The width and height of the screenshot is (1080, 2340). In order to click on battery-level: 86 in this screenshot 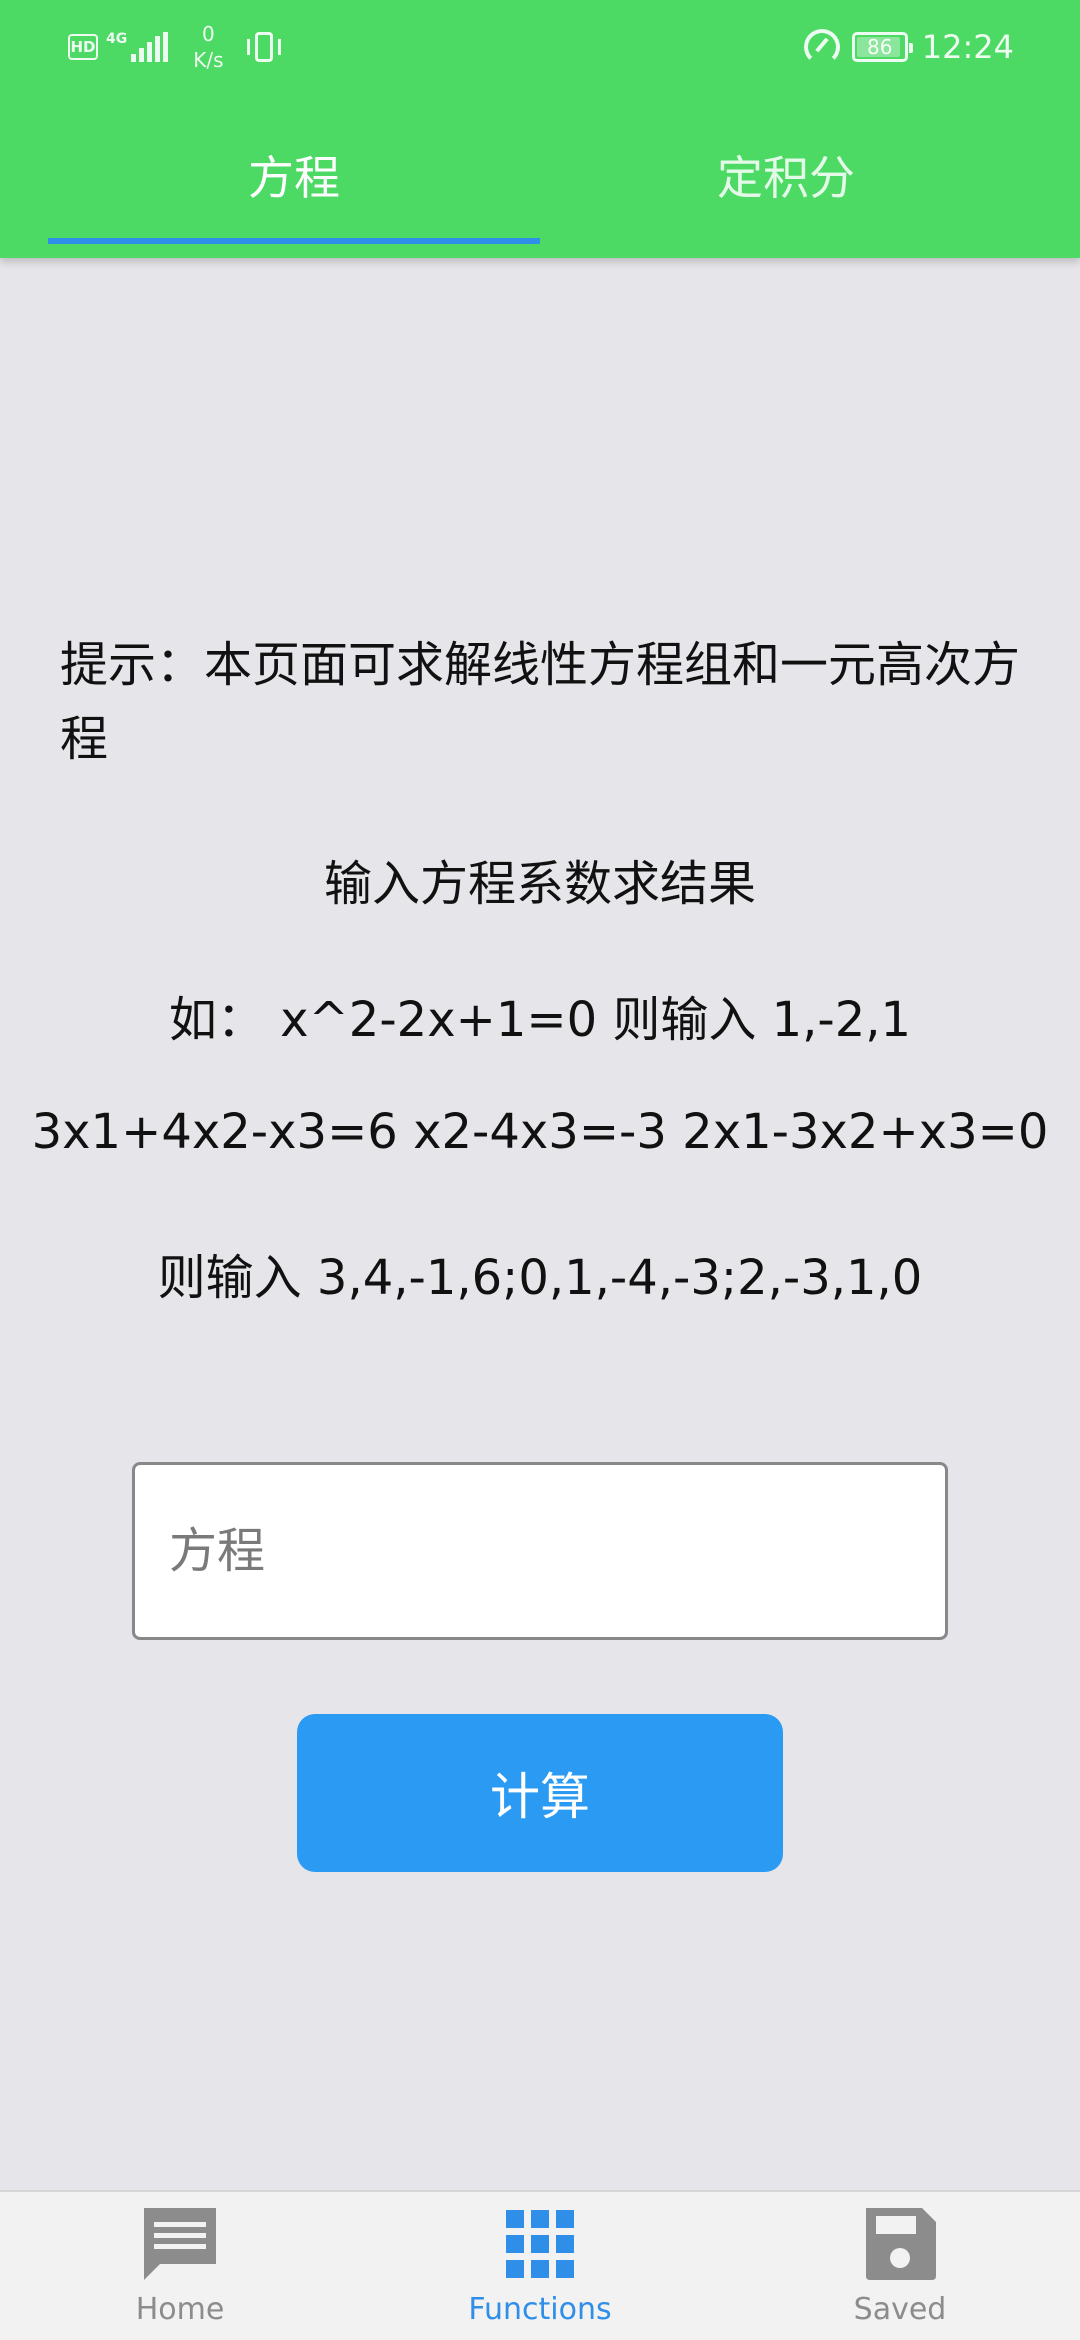, I will do `click(880, 47)`.